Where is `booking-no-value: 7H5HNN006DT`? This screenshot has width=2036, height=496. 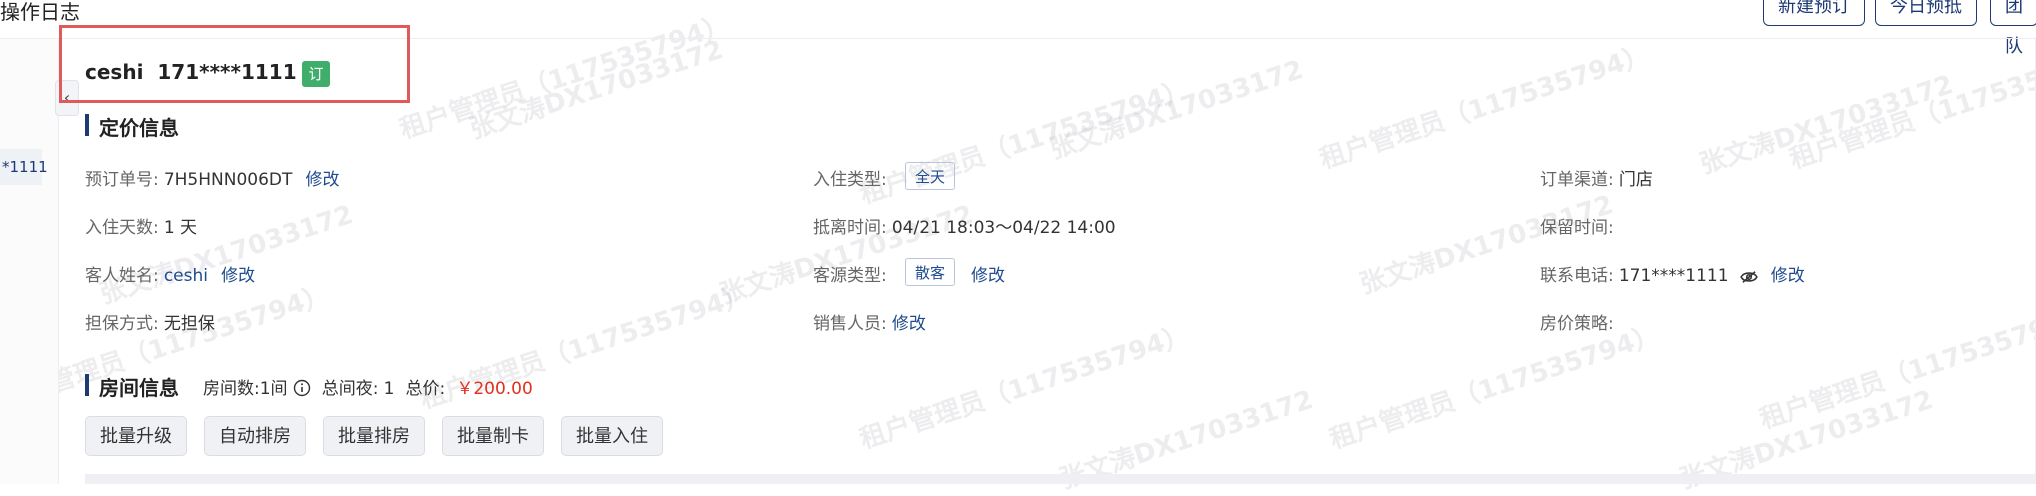
booking-no-value: 7H5HNN006DT is located at coordinates (228, 180).